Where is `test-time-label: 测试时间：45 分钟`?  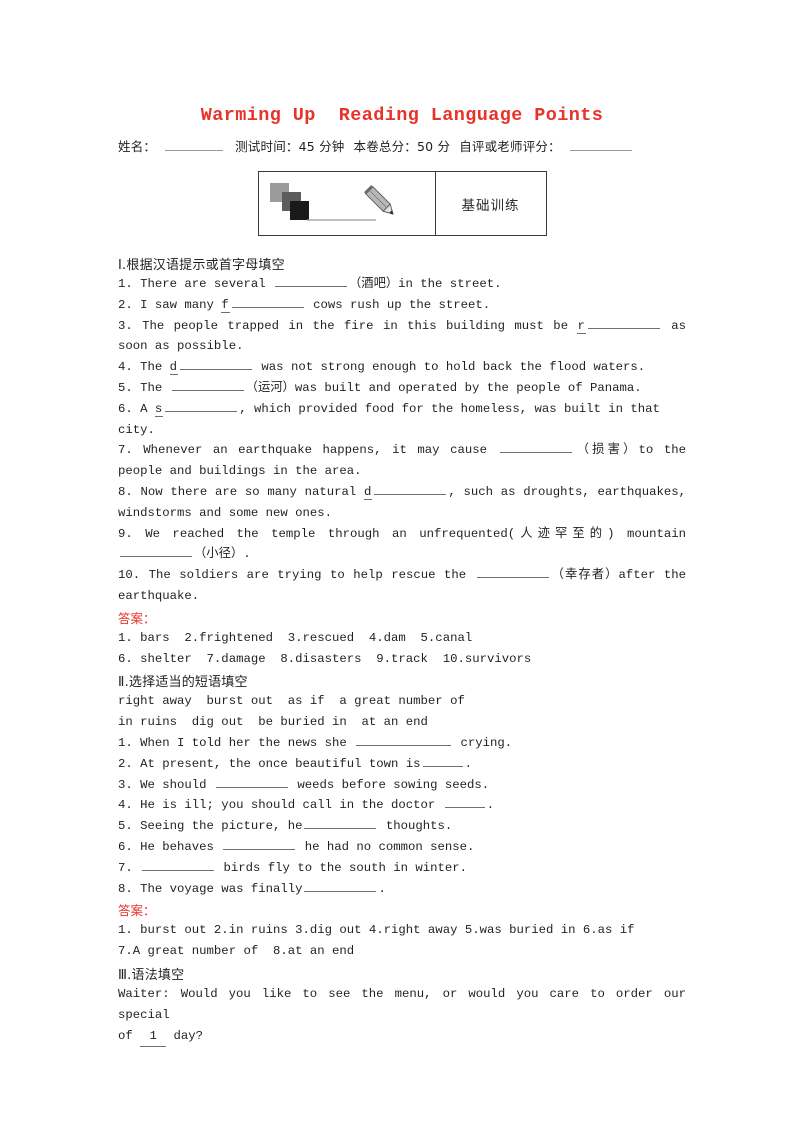 test-time-label: 测试时间：45 分钟 is located at coordinates (290, 147).